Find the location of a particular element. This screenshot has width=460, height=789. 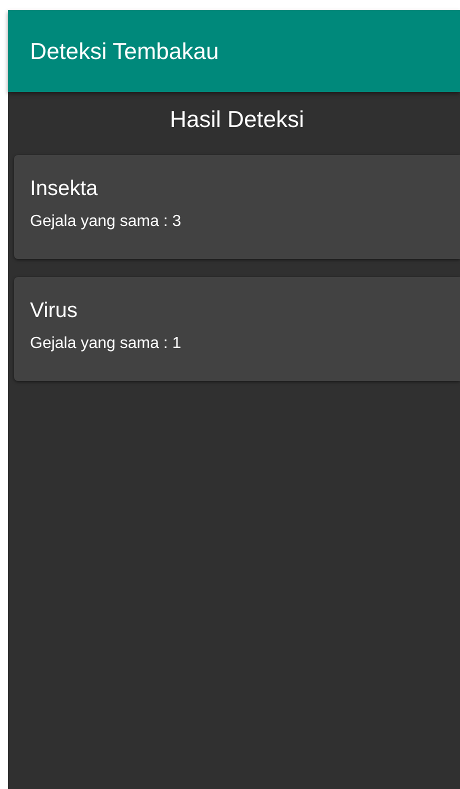

result-card: Insekta Gejala yang sama : 3 is located at coordinates (237, 207).